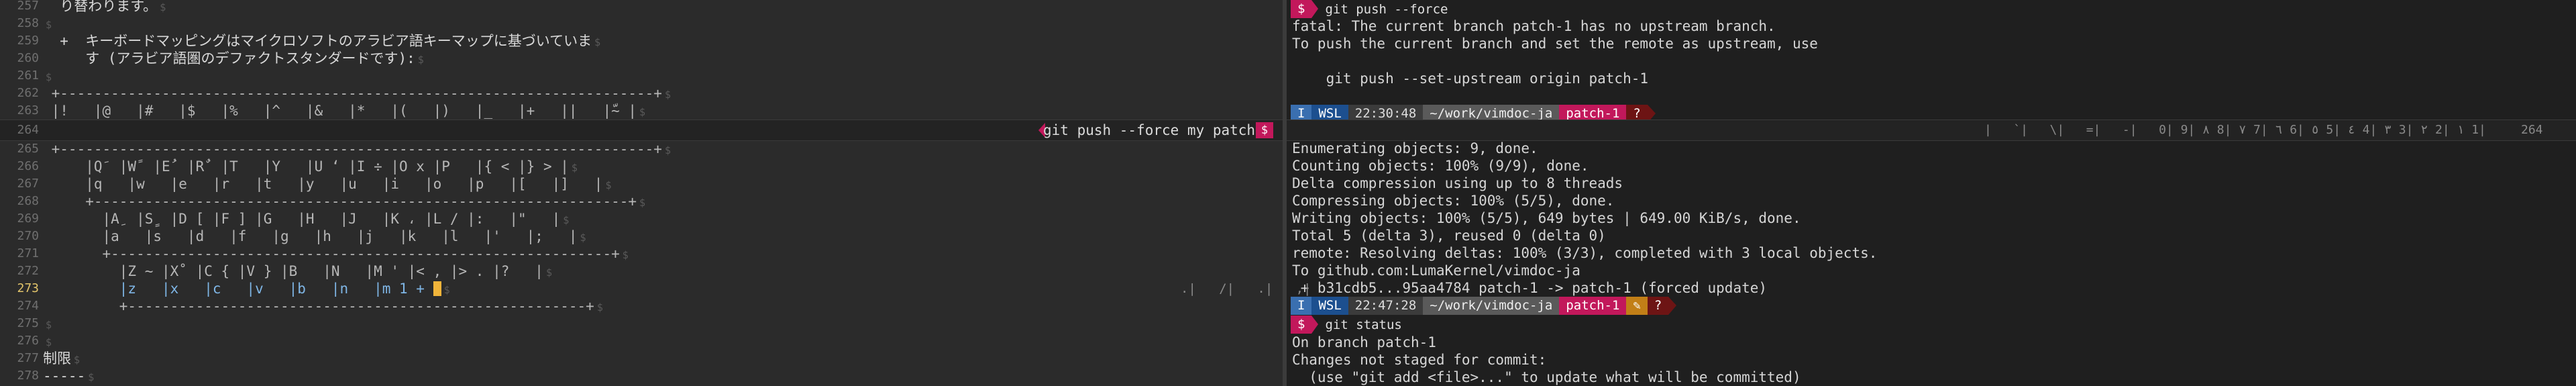 The width and height of the screenshot is (2576, 386). I want to click on git-status-segment: ?, so click(1658, 306).